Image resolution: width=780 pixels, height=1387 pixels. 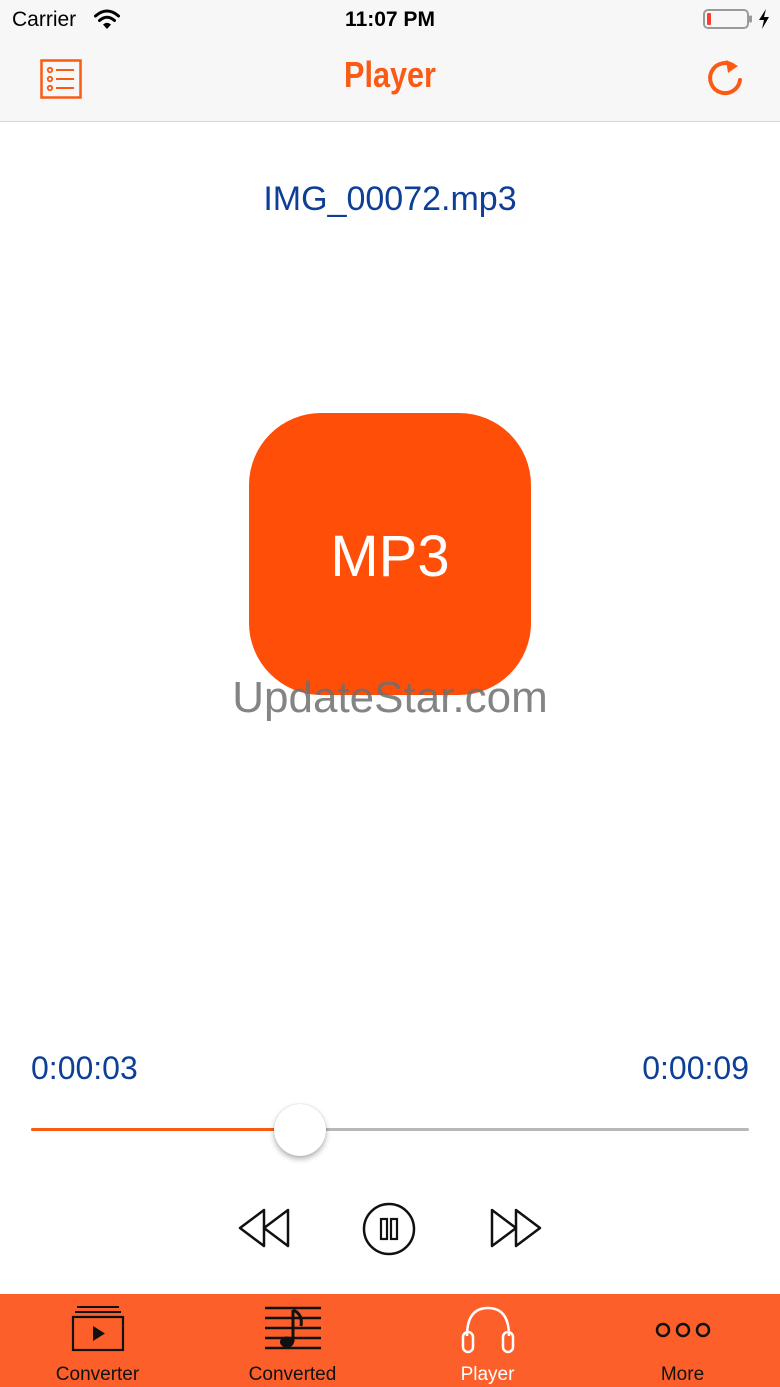 I want to click on elapsed-time: 0:00:03, so click(x=84, y=1068).